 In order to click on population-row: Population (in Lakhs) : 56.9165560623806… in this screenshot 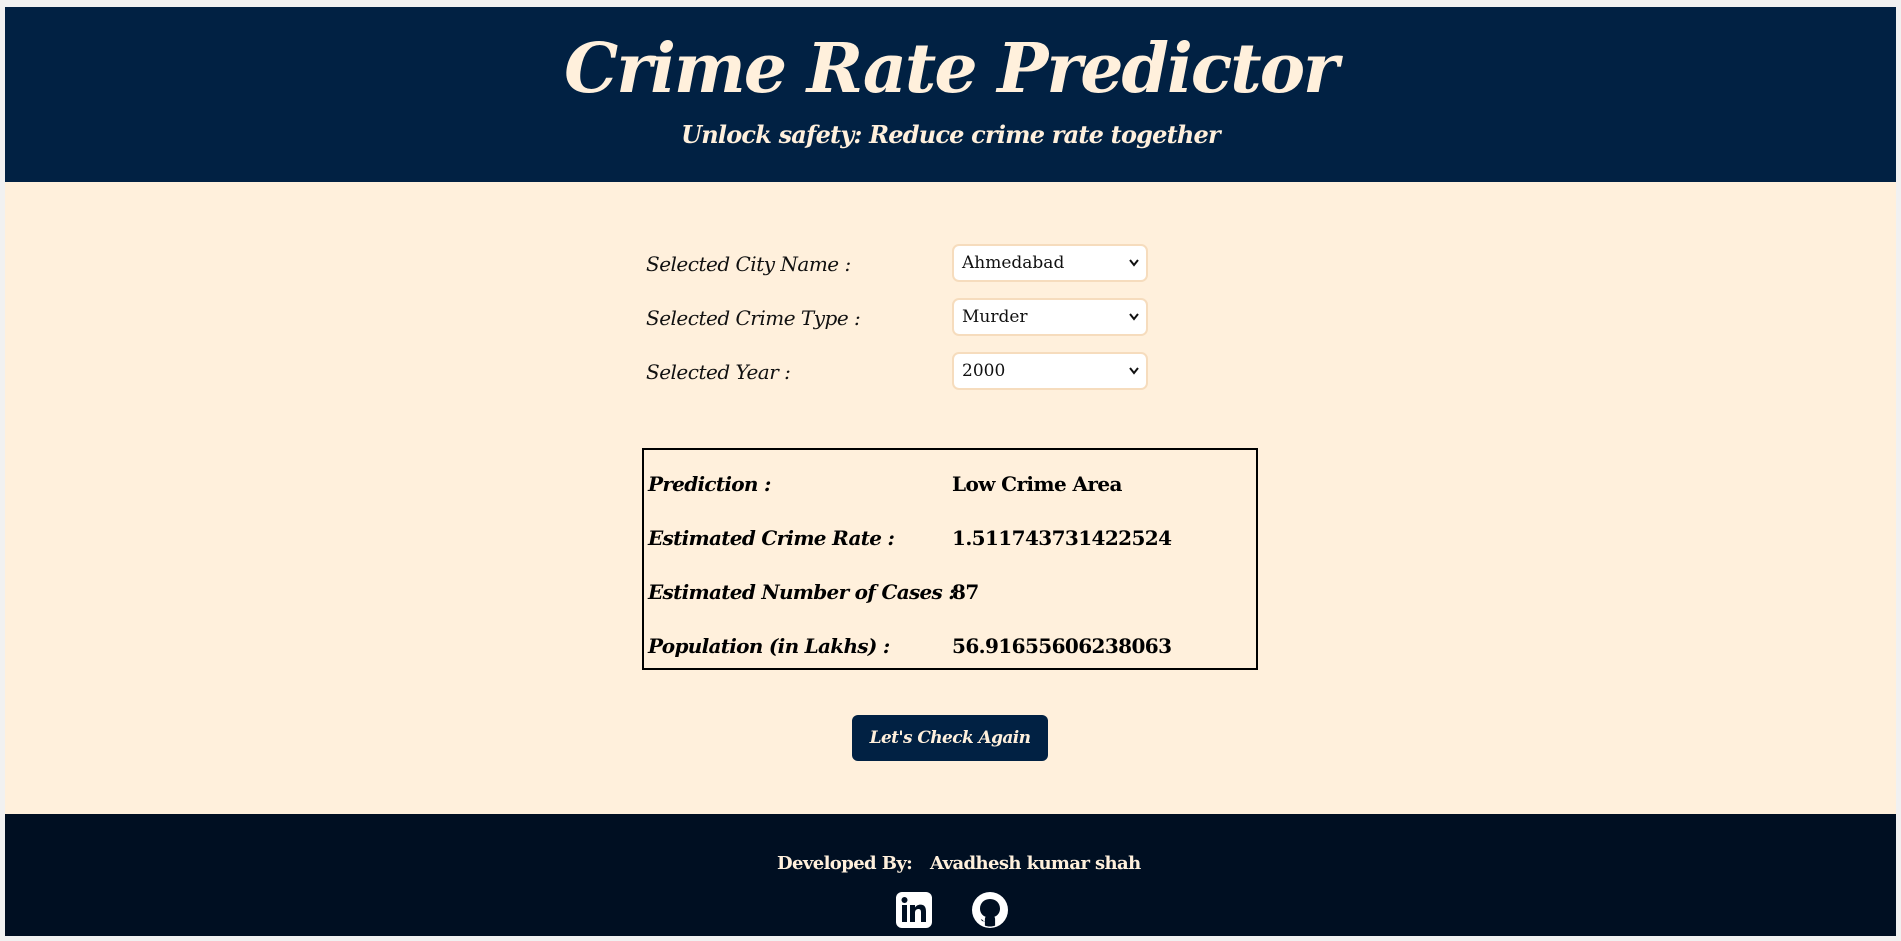, I will do `click(950, 649)`.